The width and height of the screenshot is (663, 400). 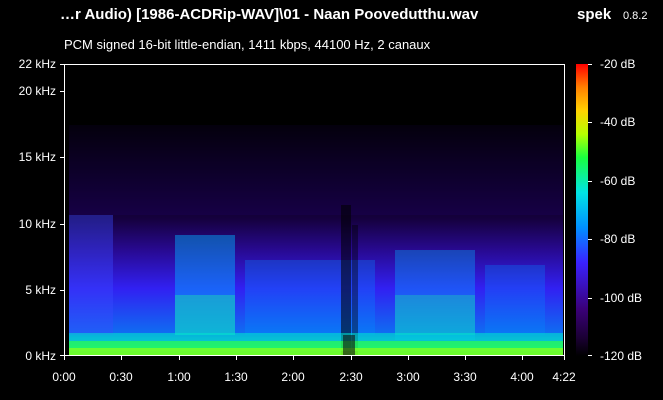 I want to click on x-label-2-30: 2:30, so click(x=351, y=377).